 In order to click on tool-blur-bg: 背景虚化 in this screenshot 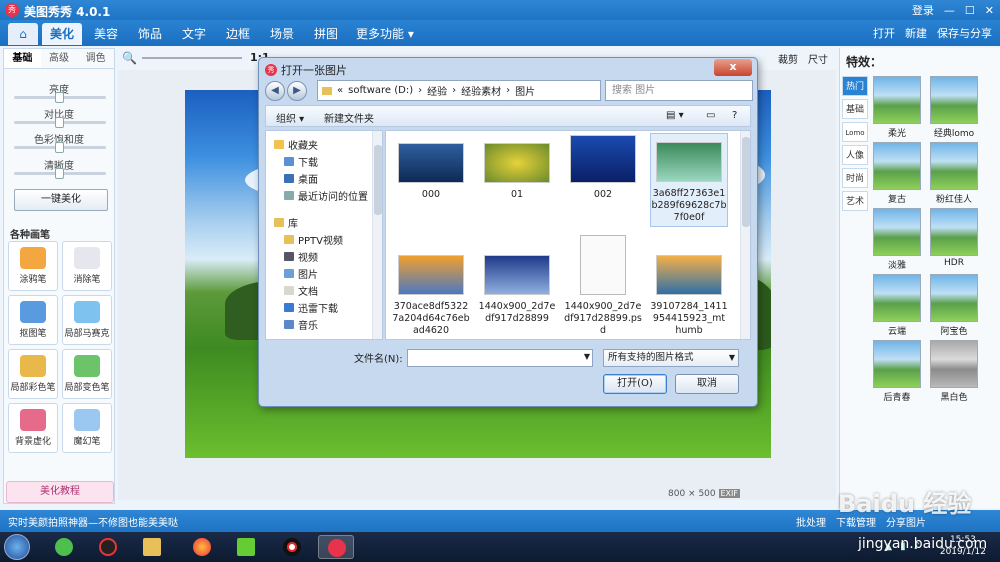, I will do `click(33, 428)`.